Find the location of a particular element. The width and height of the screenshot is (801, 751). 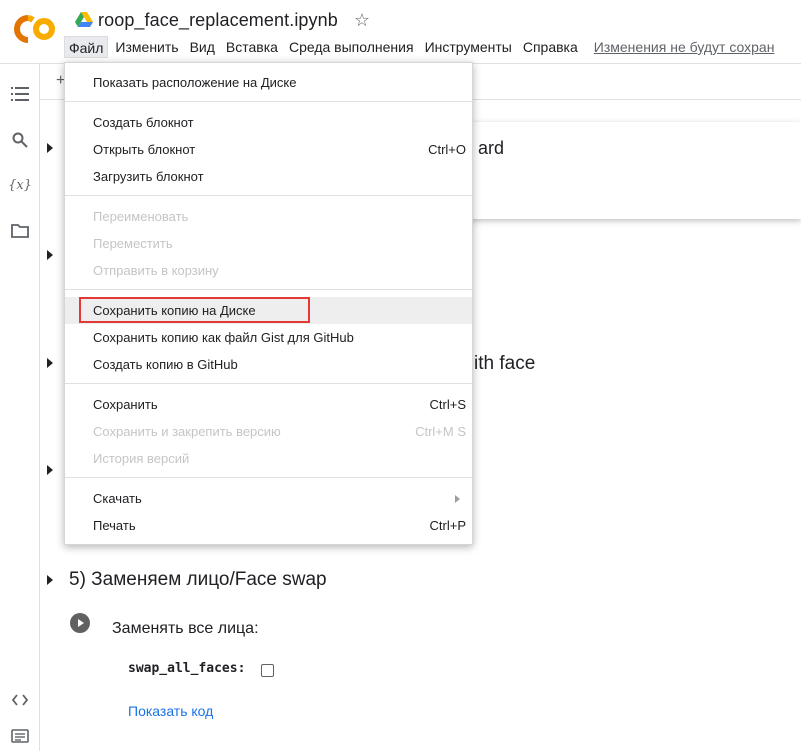

menu-item-print: Печать Ctrl+P is located at coordinates (268, 525).